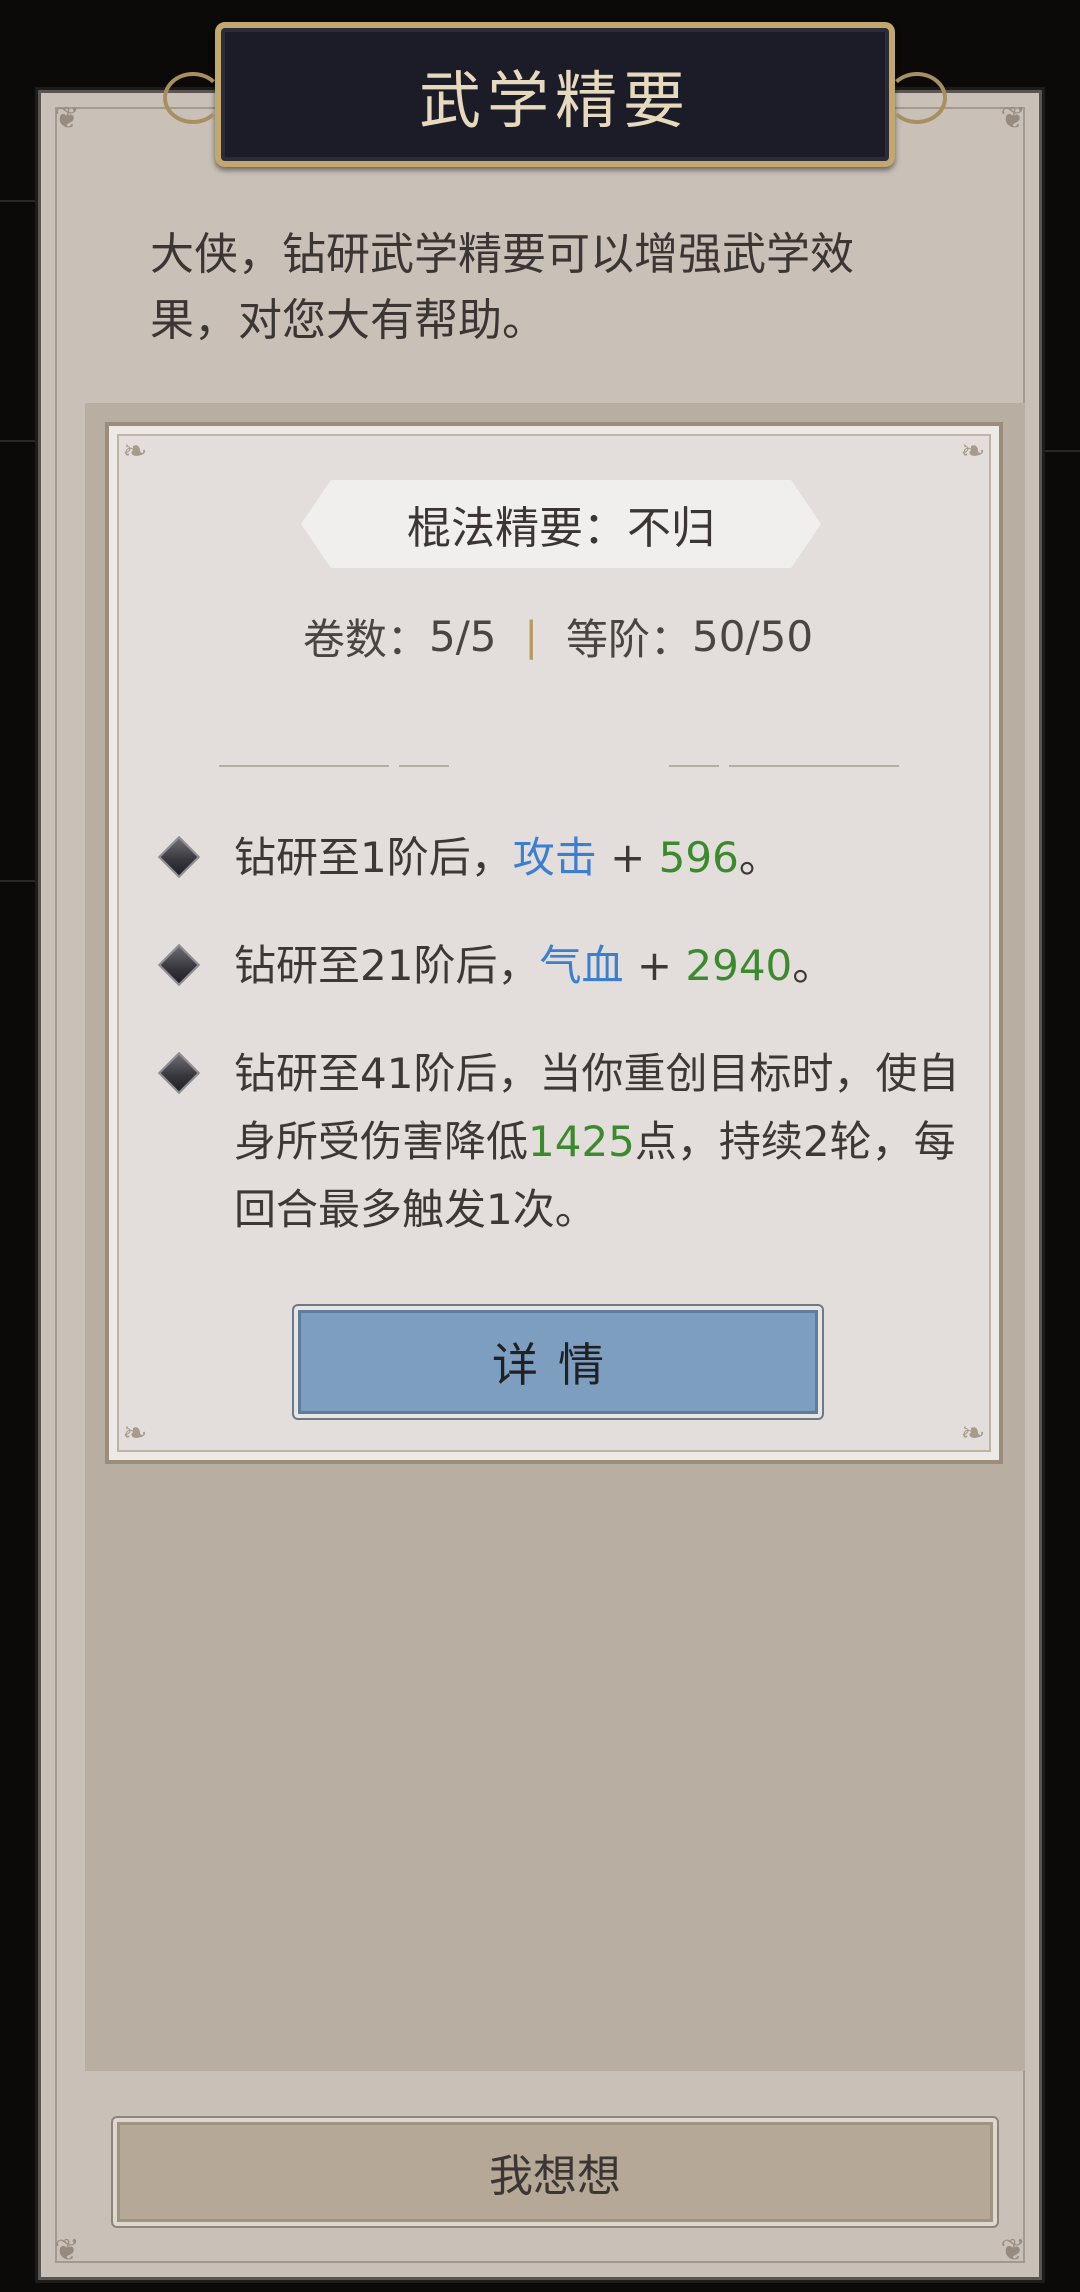 The image size is (1080, 2292). Describe the element at coordinates (561, 528) in the screenshot. I see `skill-name: 棍法精要：不归` at that location.